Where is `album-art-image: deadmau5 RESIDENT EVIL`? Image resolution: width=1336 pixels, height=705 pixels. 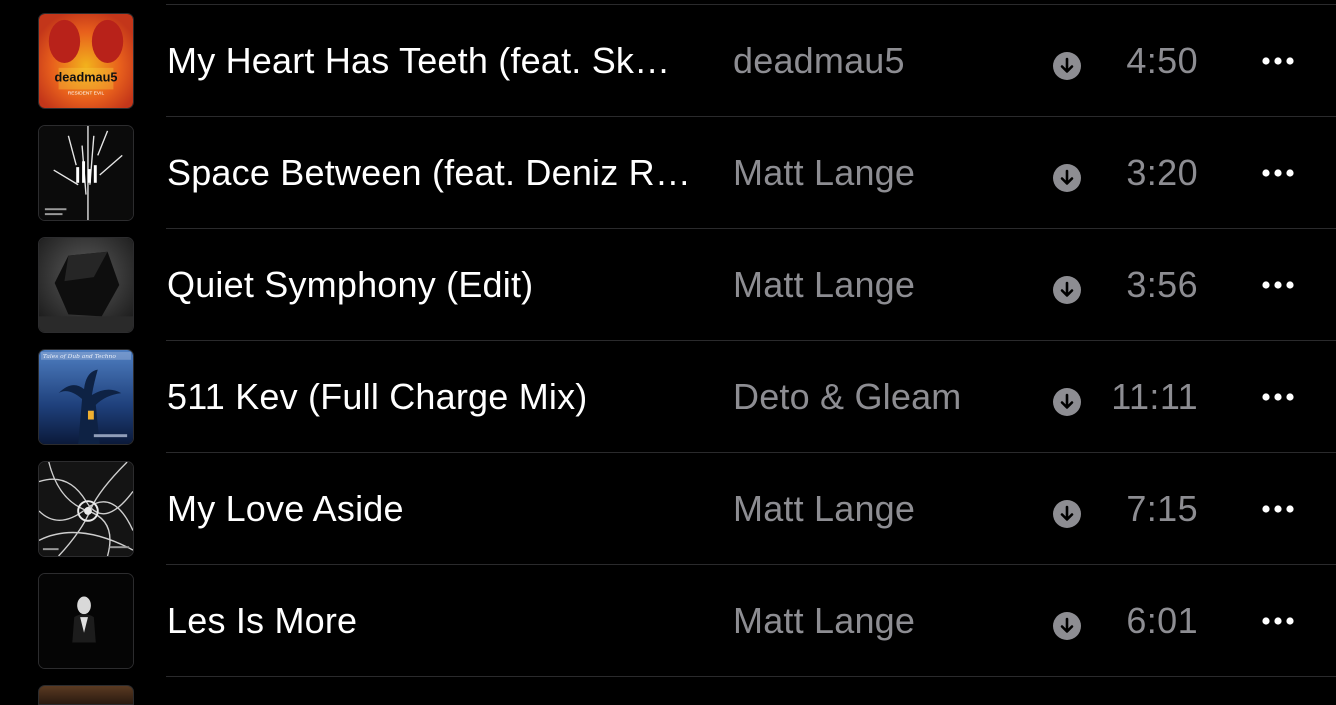
album-art-image: deadmau5 RESIDENT EVIL is located at coordinates (86, 61).